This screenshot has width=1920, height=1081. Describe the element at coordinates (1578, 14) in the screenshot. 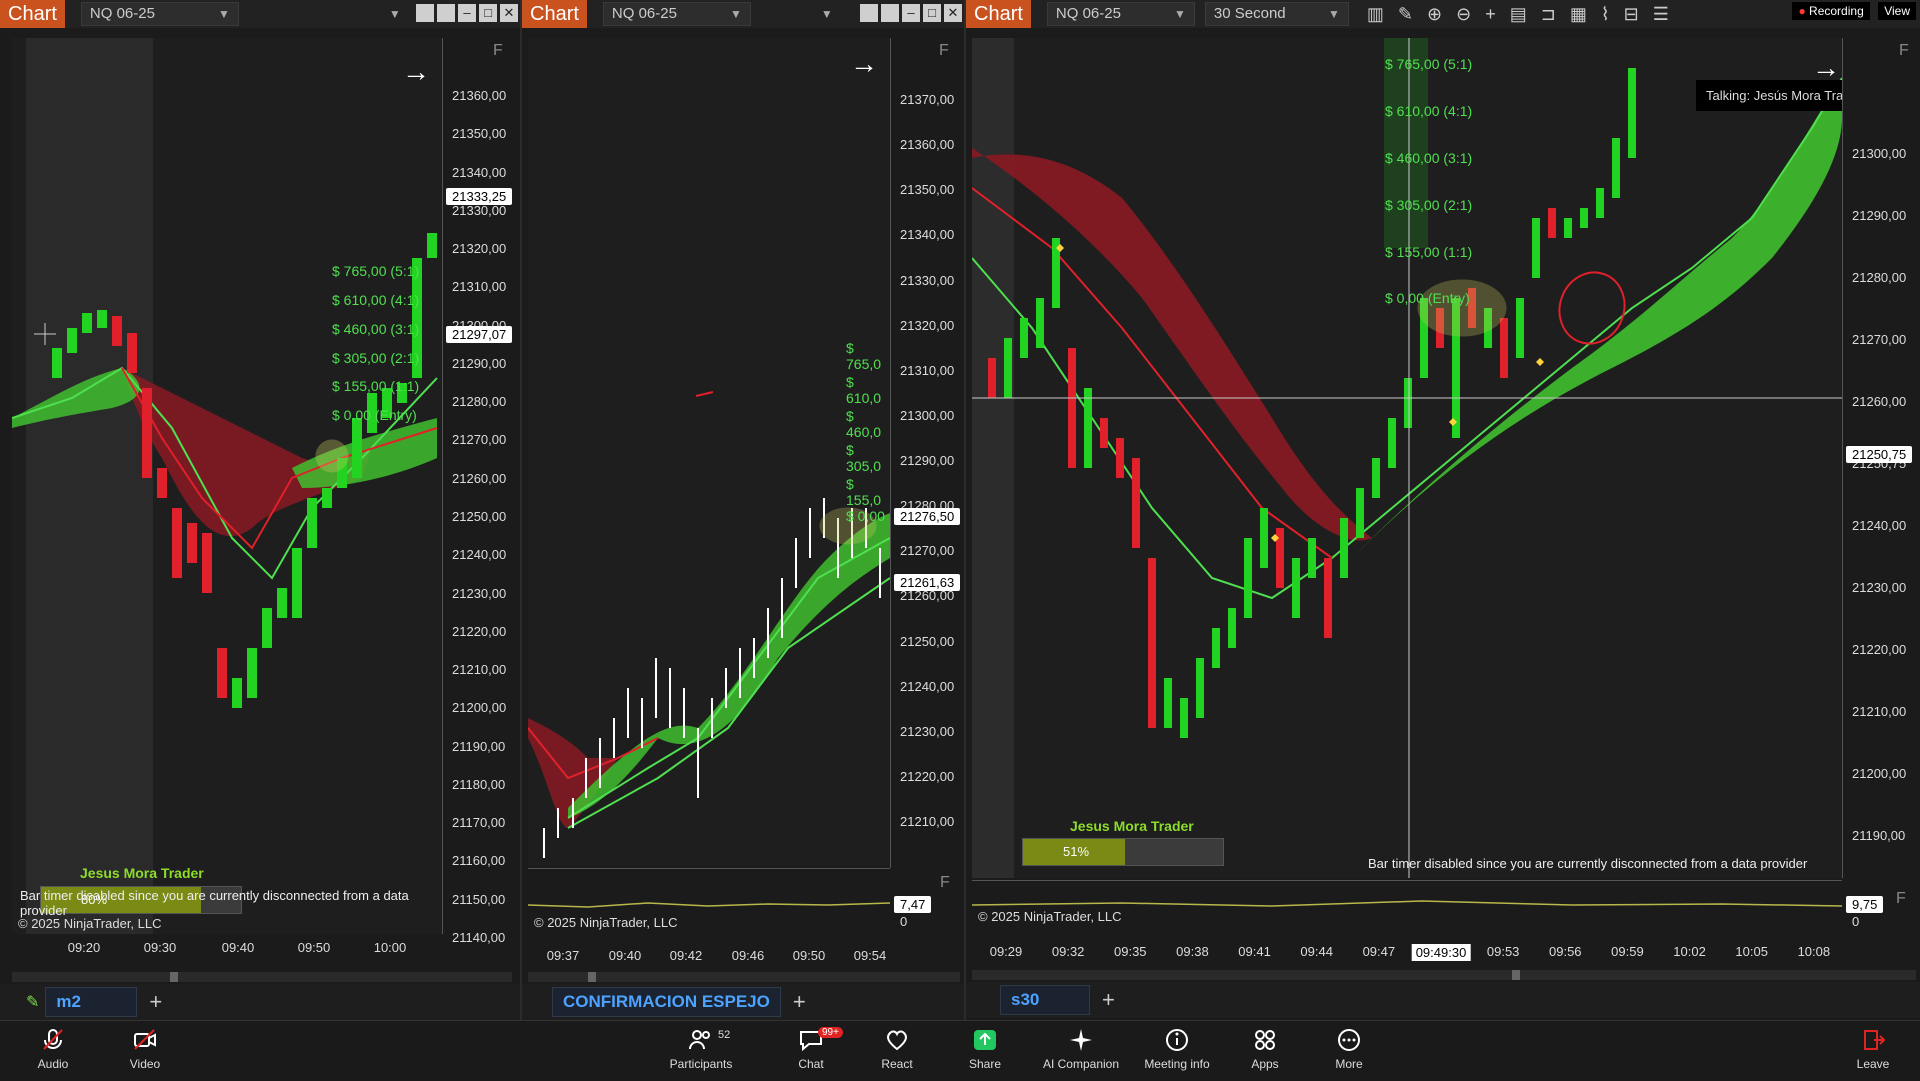

I see `indicators-icon: ▦` at that location.